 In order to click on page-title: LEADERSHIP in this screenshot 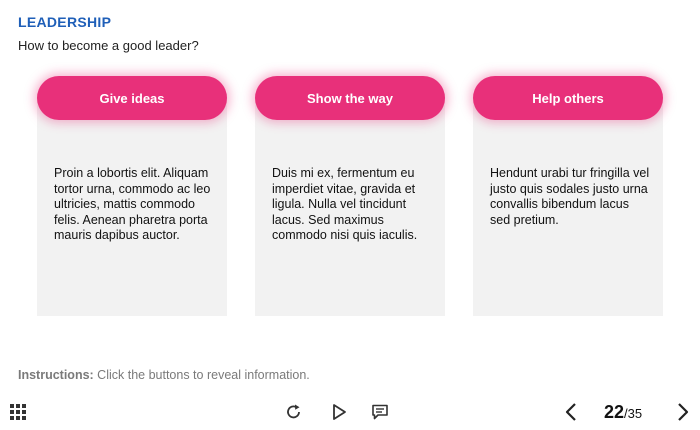, I will do `click(65, 22)`.